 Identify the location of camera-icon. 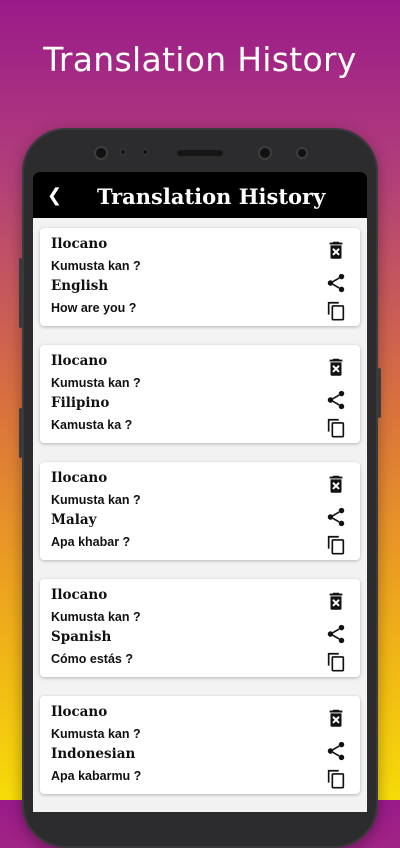
(265, 153).